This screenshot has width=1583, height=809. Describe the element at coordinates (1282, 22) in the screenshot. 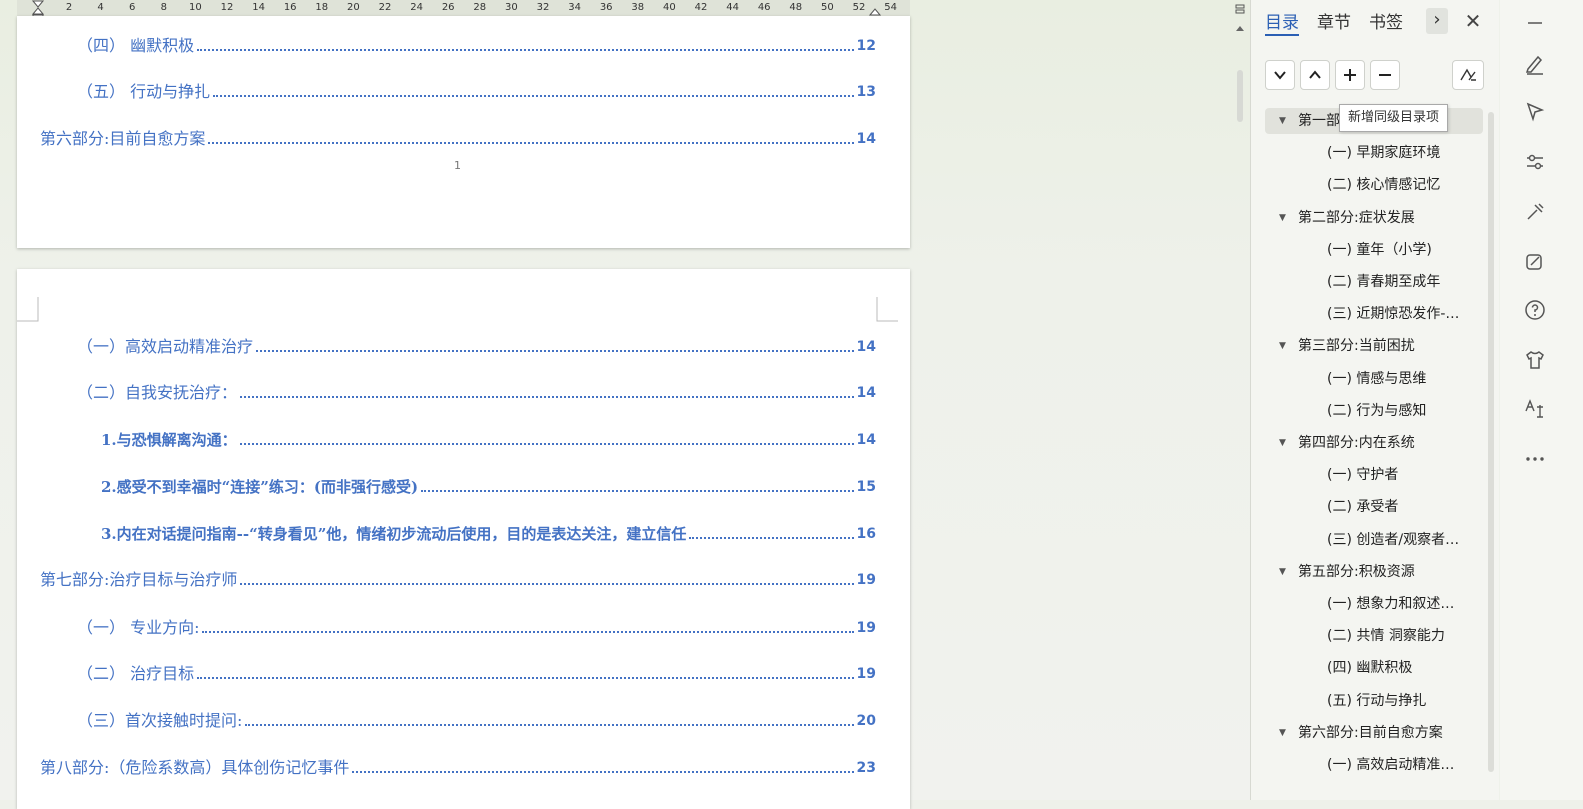

I see `tab-toc: 目录` at that location.